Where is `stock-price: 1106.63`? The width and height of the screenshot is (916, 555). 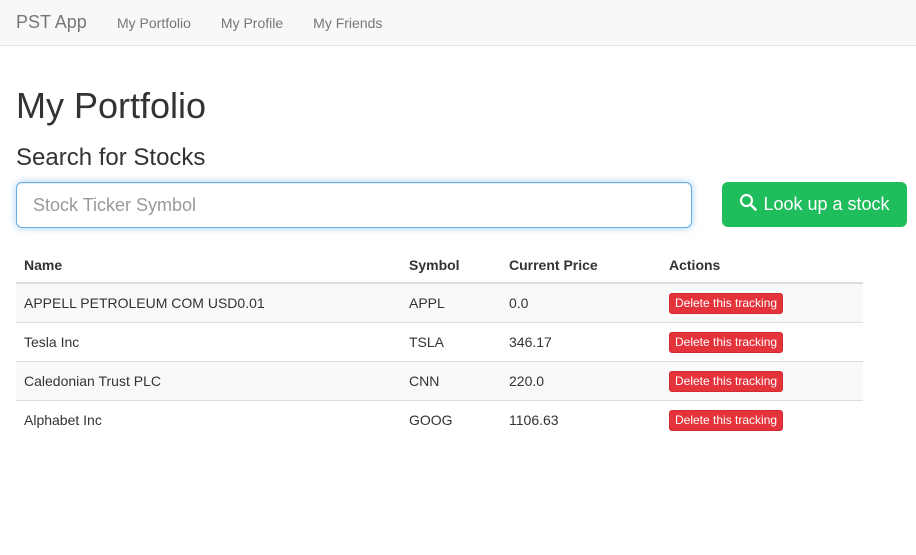 stock-price: 1106.63 is located at coordinates (581, 419).